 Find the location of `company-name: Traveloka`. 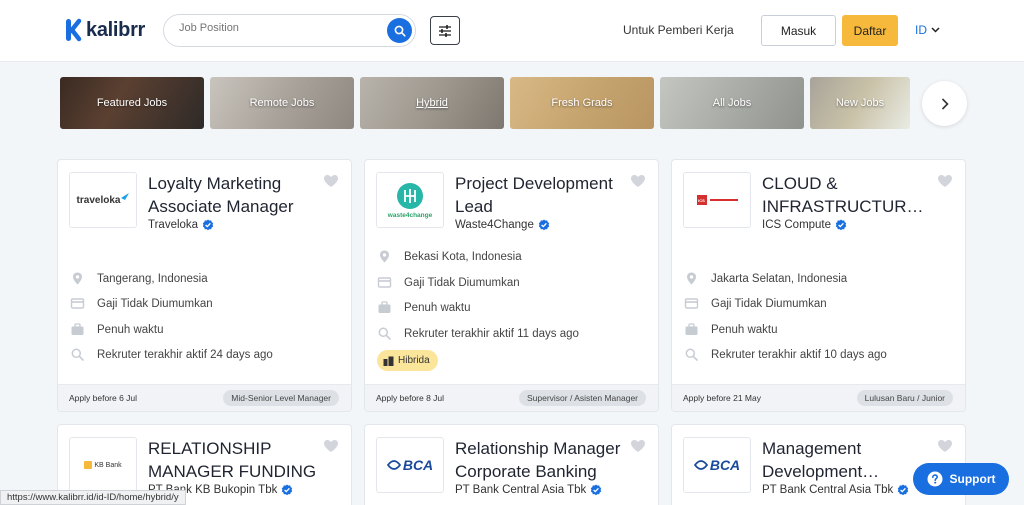

company-name: Traveloka is located at coordinates (181, 225).